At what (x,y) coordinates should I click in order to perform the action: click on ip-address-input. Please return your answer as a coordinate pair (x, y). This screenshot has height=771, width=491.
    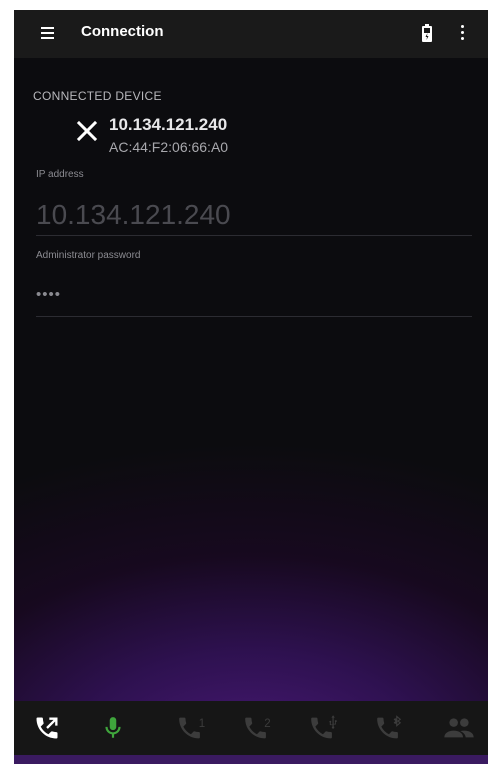
    Looking at the image, I should click on (254, 215).